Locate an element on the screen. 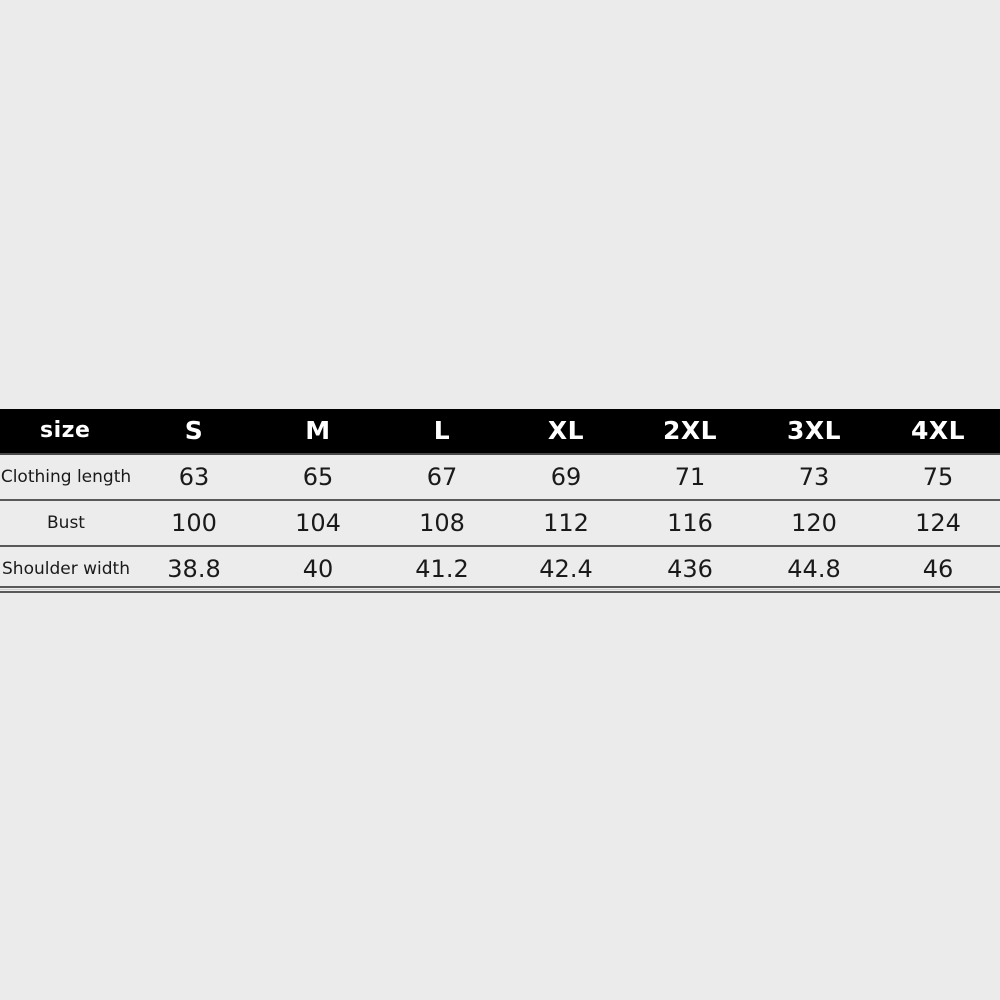 This screenshot has width=1000, height=1000. row-label-bust: Bust is located at coordinates (66, 523).